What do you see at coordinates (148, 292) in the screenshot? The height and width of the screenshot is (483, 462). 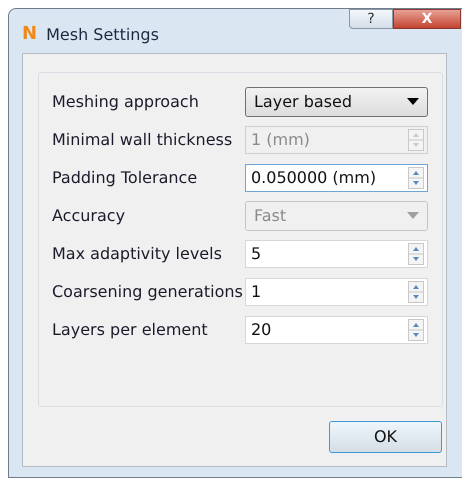 I see `field-label: Coarsening generations` at bounding box center [148, 292].